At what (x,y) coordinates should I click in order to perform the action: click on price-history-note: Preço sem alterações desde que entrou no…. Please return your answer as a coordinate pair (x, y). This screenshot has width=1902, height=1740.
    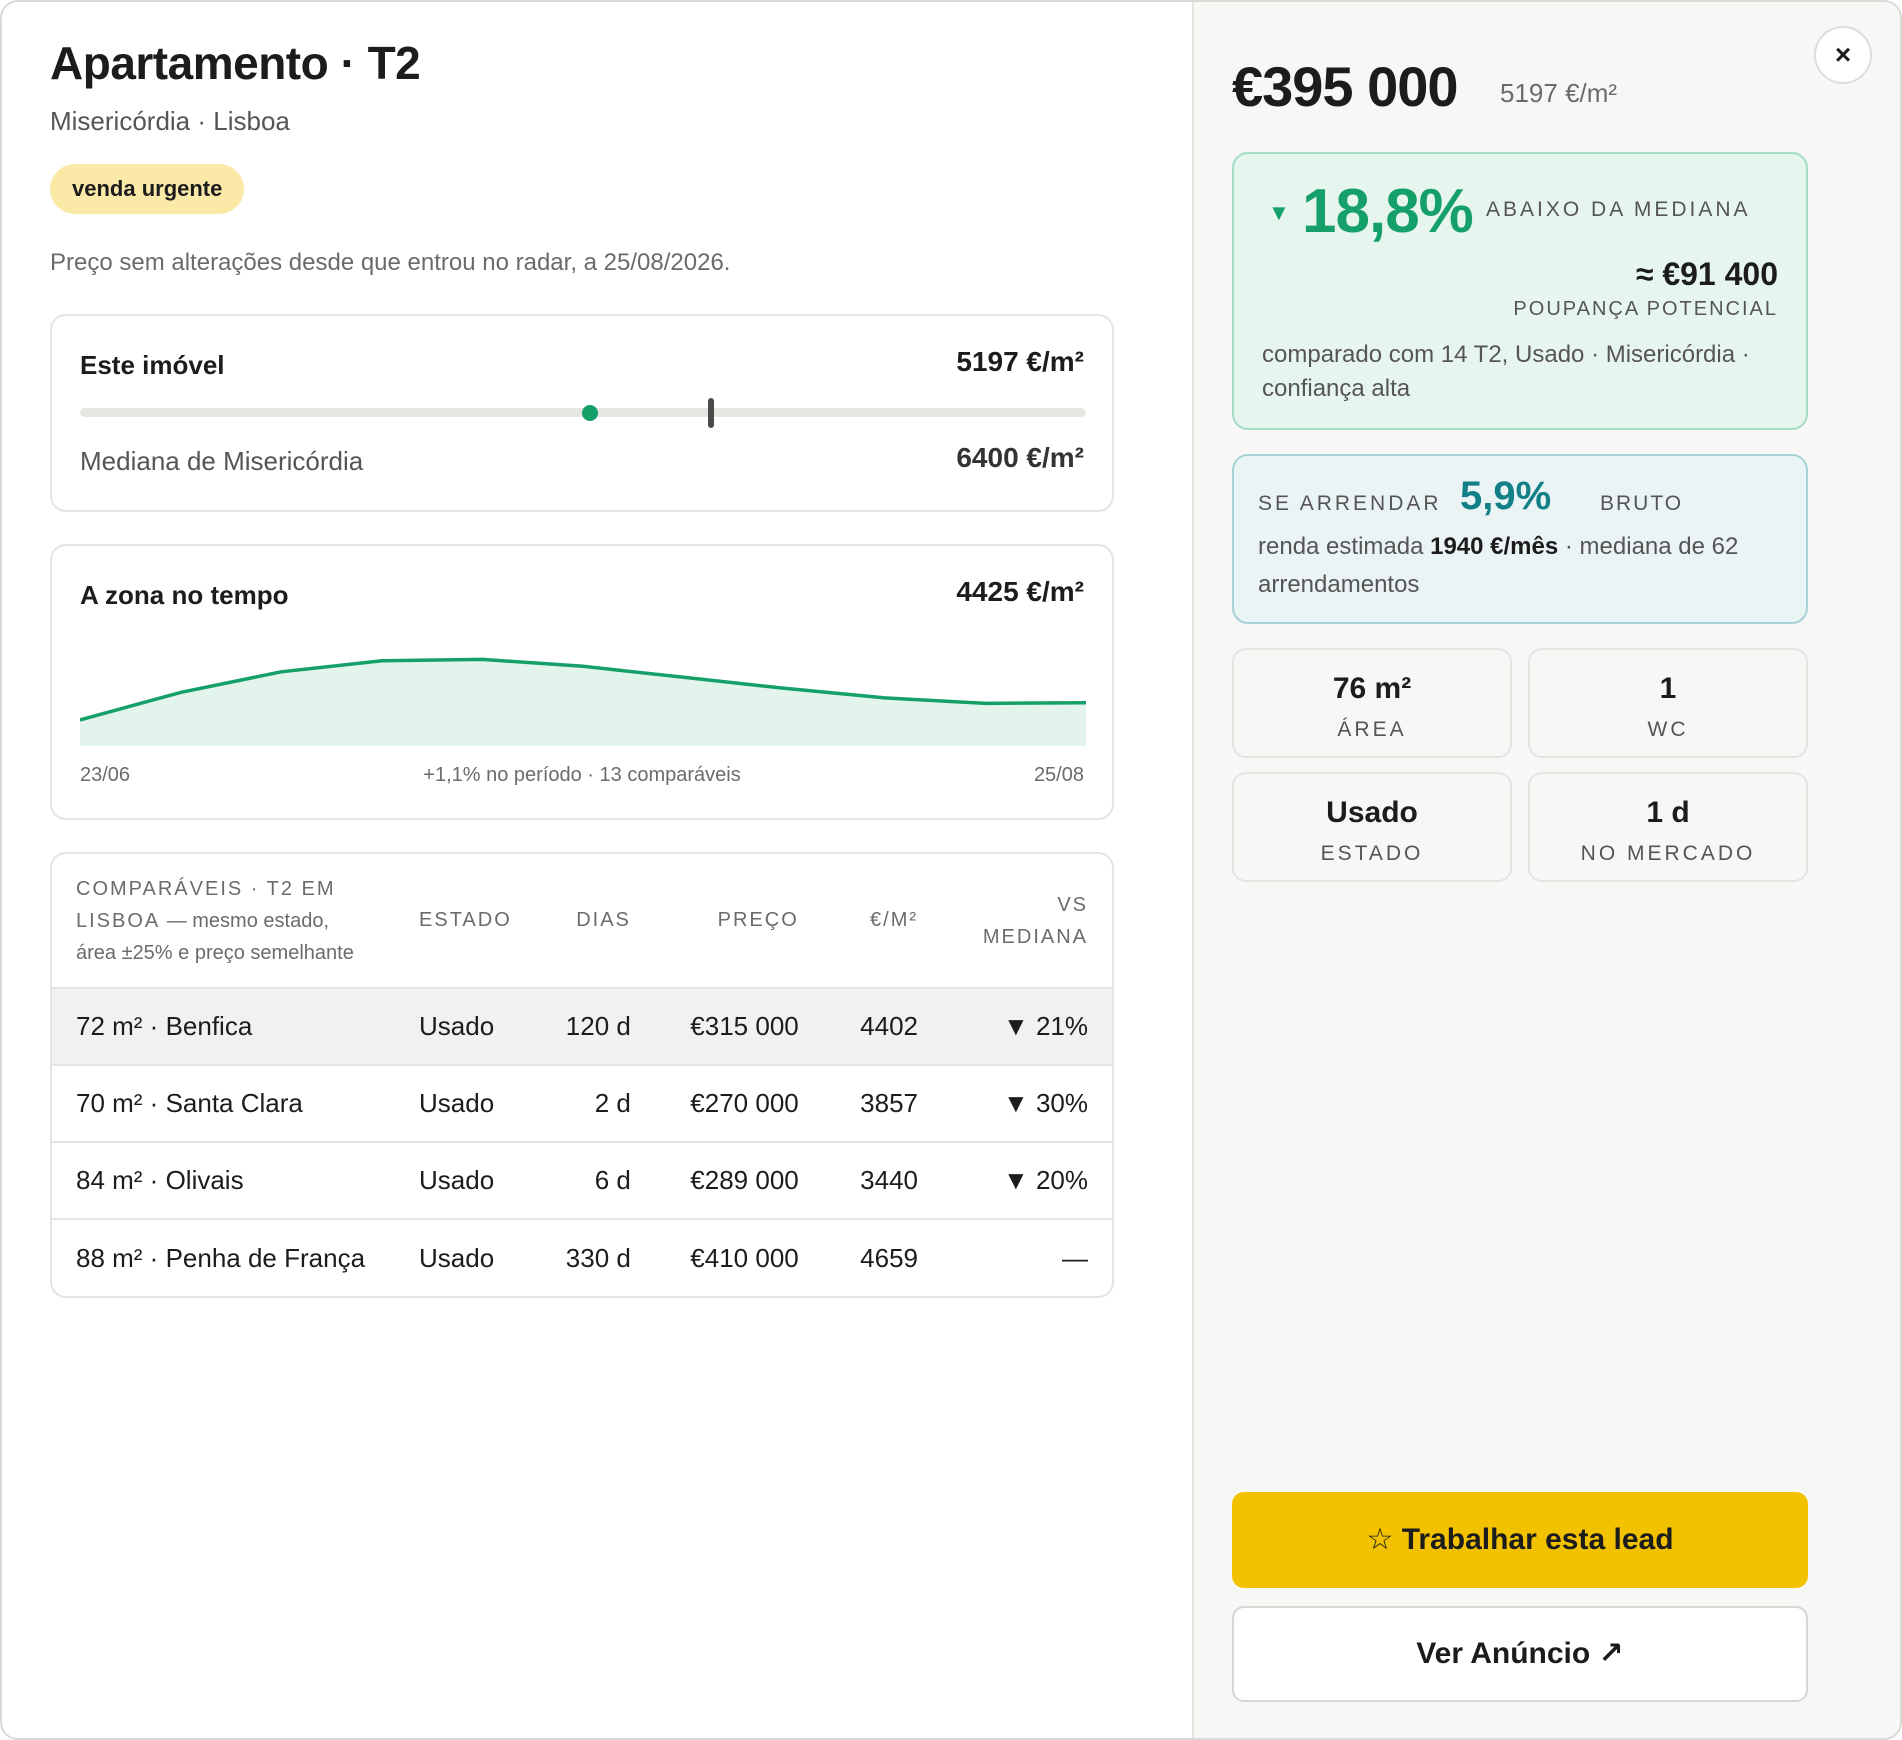
    Looking at the image, I should click on (390, 262).